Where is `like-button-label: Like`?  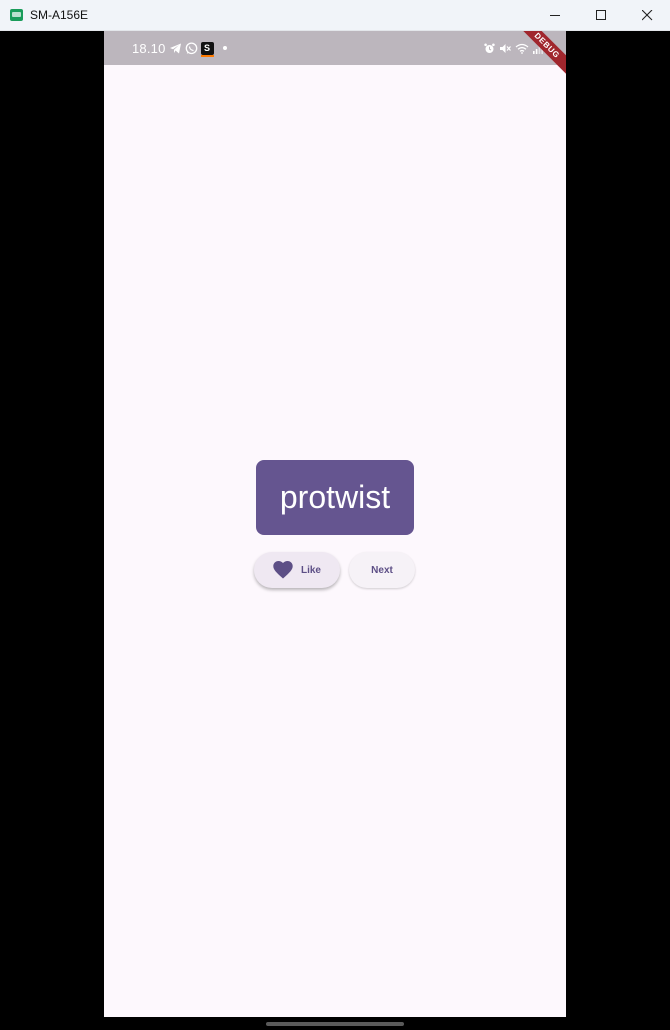 like-button-label: Like is located at coordinates (310, 570).